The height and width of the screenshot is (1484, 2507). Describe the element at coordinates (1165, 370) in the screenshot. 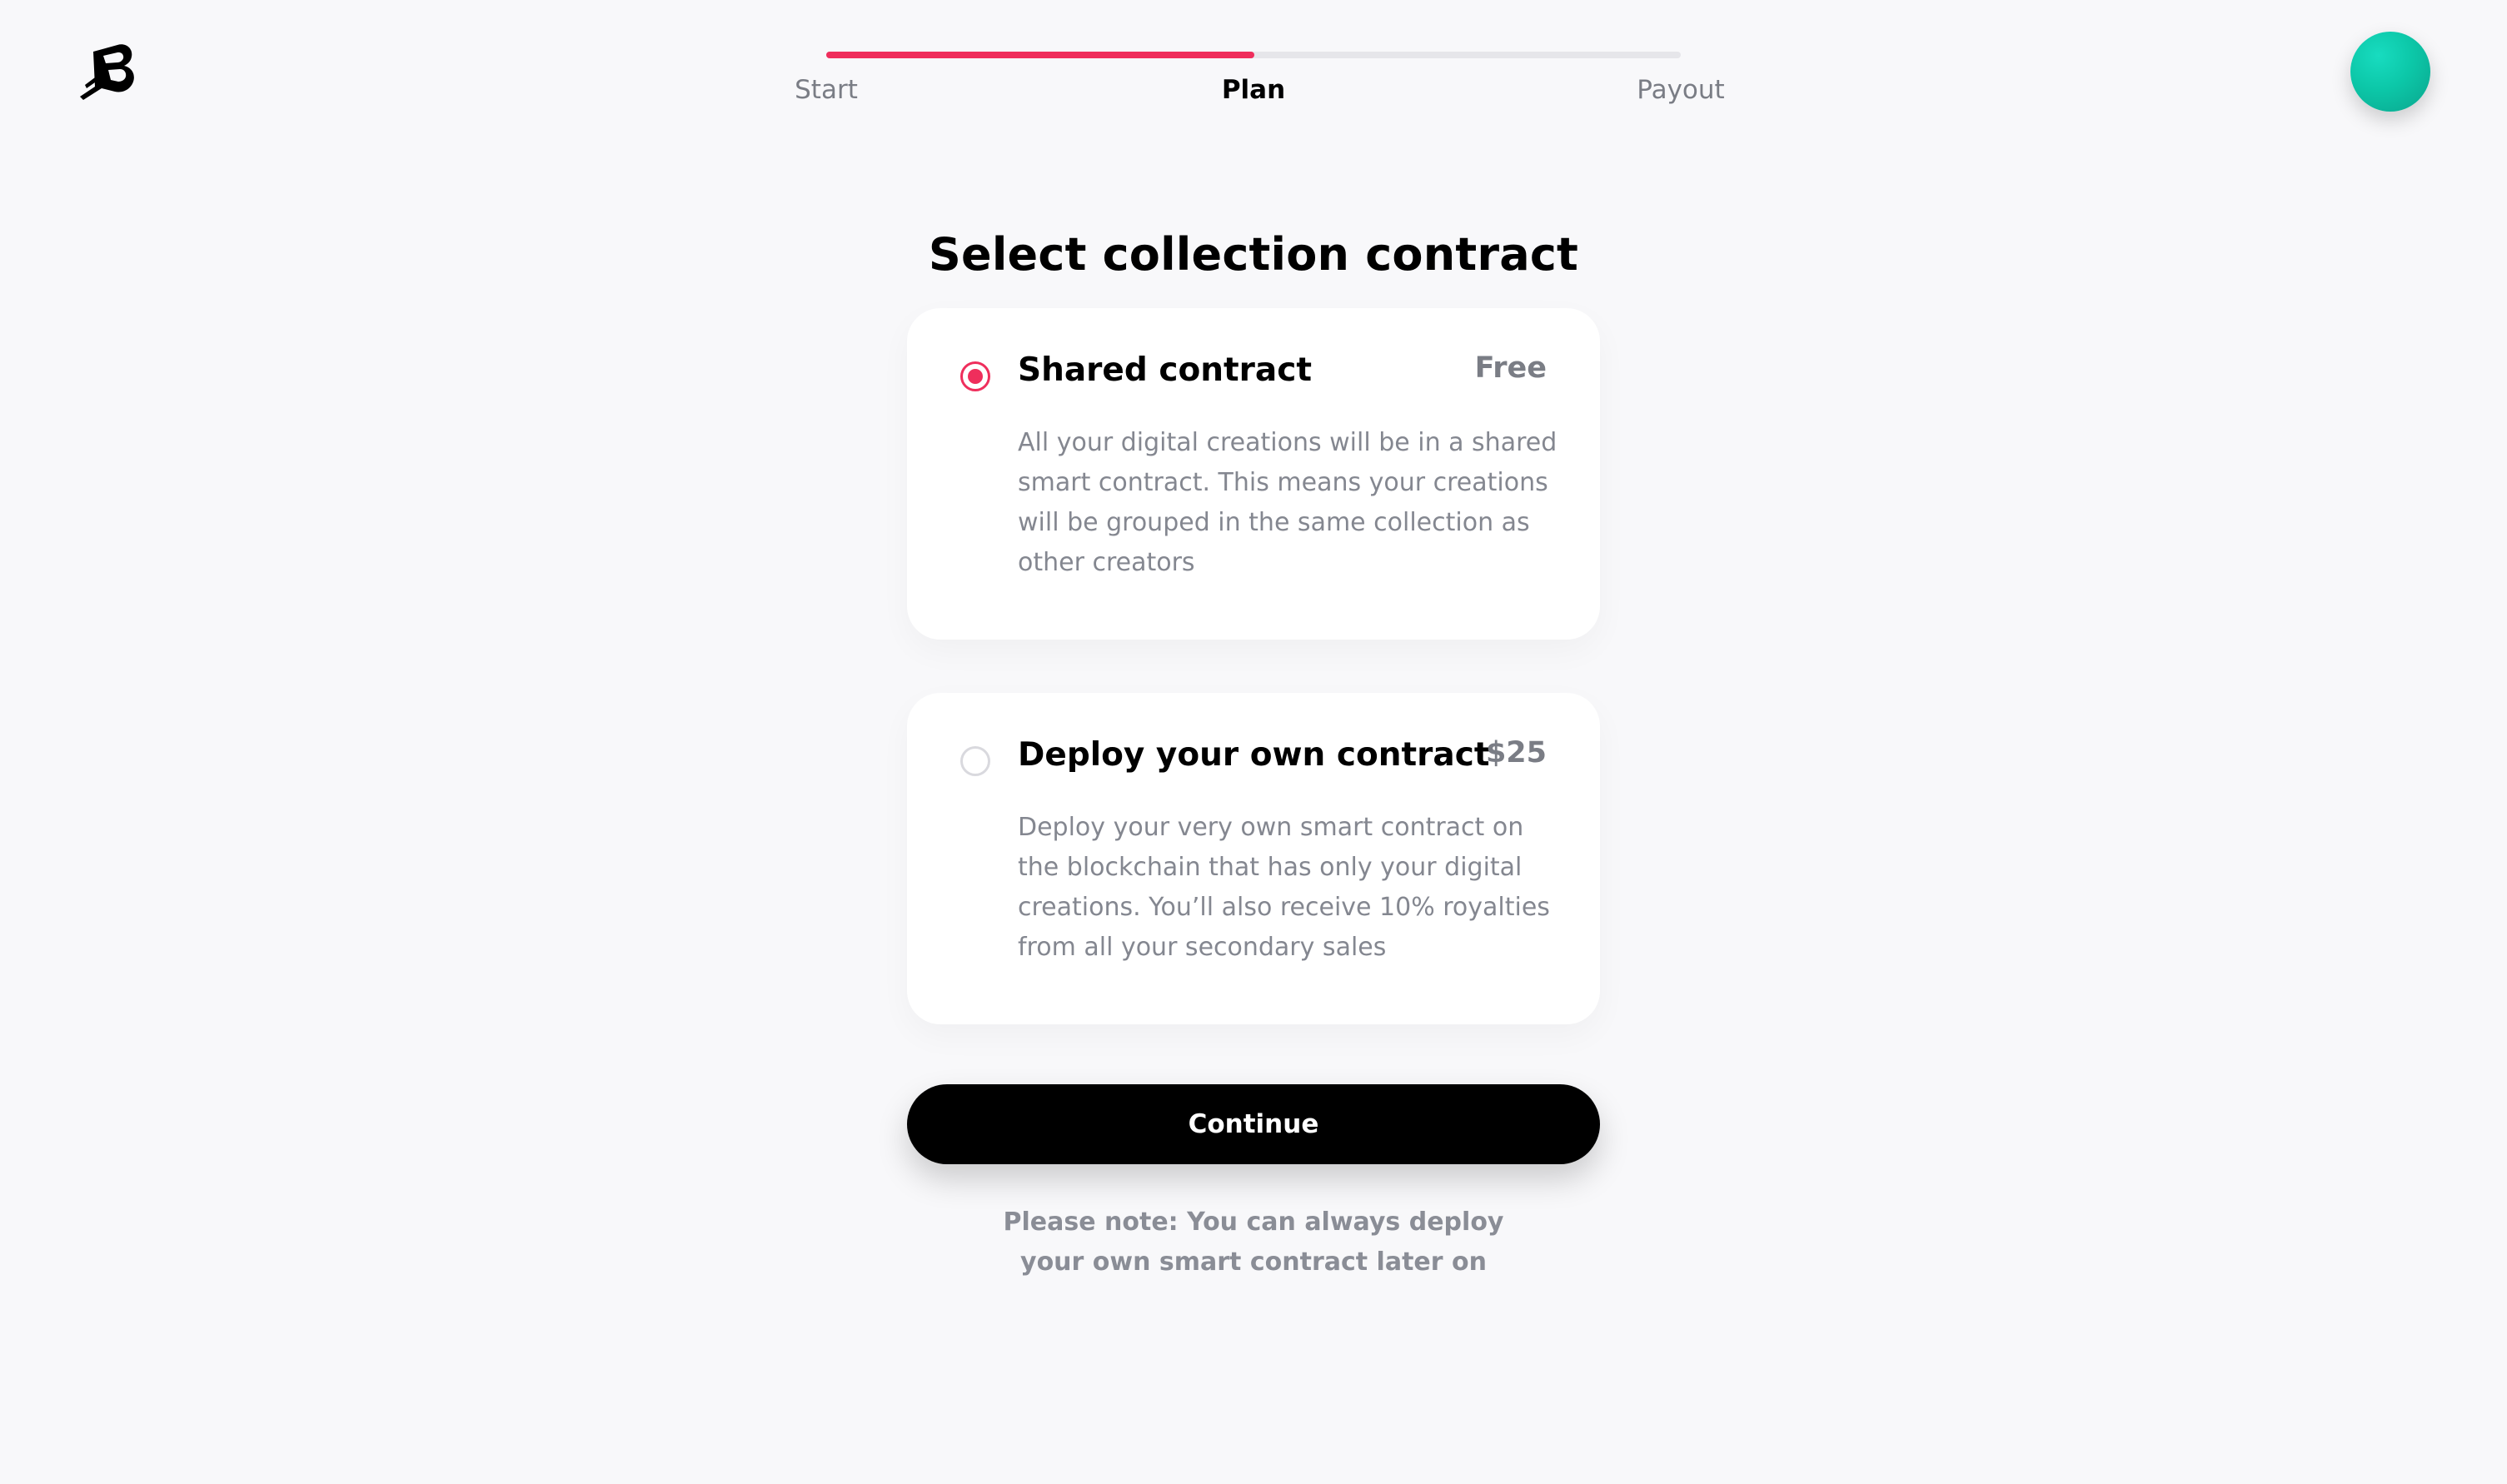

I see `shared-contract-title: Shared contract` at that location.